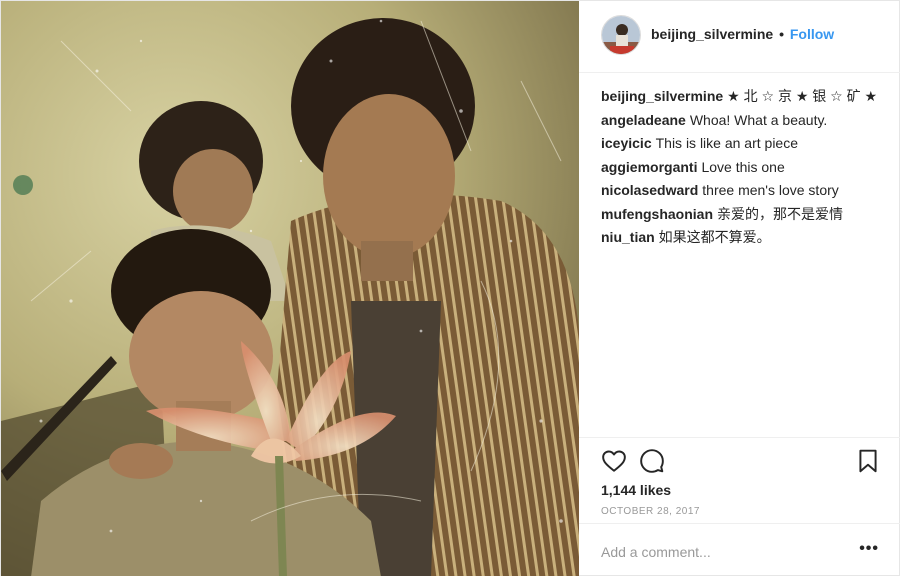  Describe the element at coordinates (650, 511) in the screenshot. I see `post-date: OCTOBER 28, 2017` at that location.